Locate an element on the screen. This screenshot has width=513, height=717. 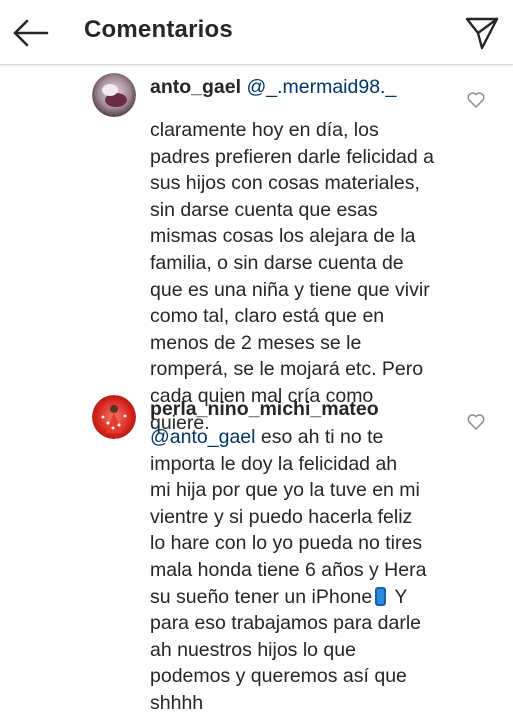
arrow-left-icon is located at coordinates (31, 33).